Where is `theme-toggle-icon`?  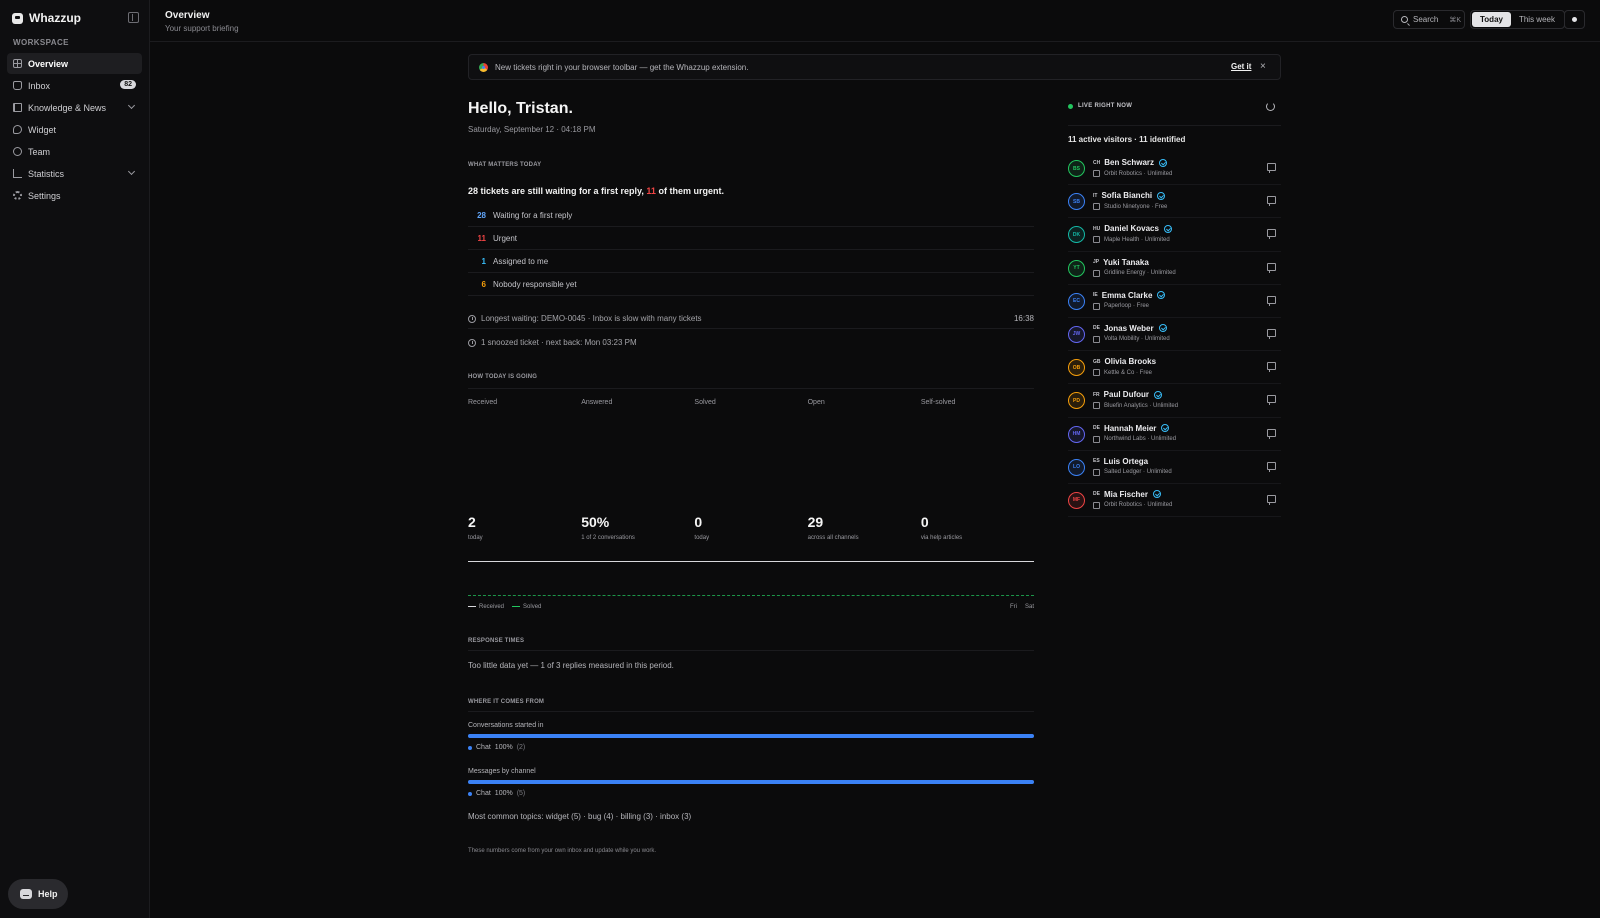 theme-toggle-icon is located at coordinates (1574, 19).